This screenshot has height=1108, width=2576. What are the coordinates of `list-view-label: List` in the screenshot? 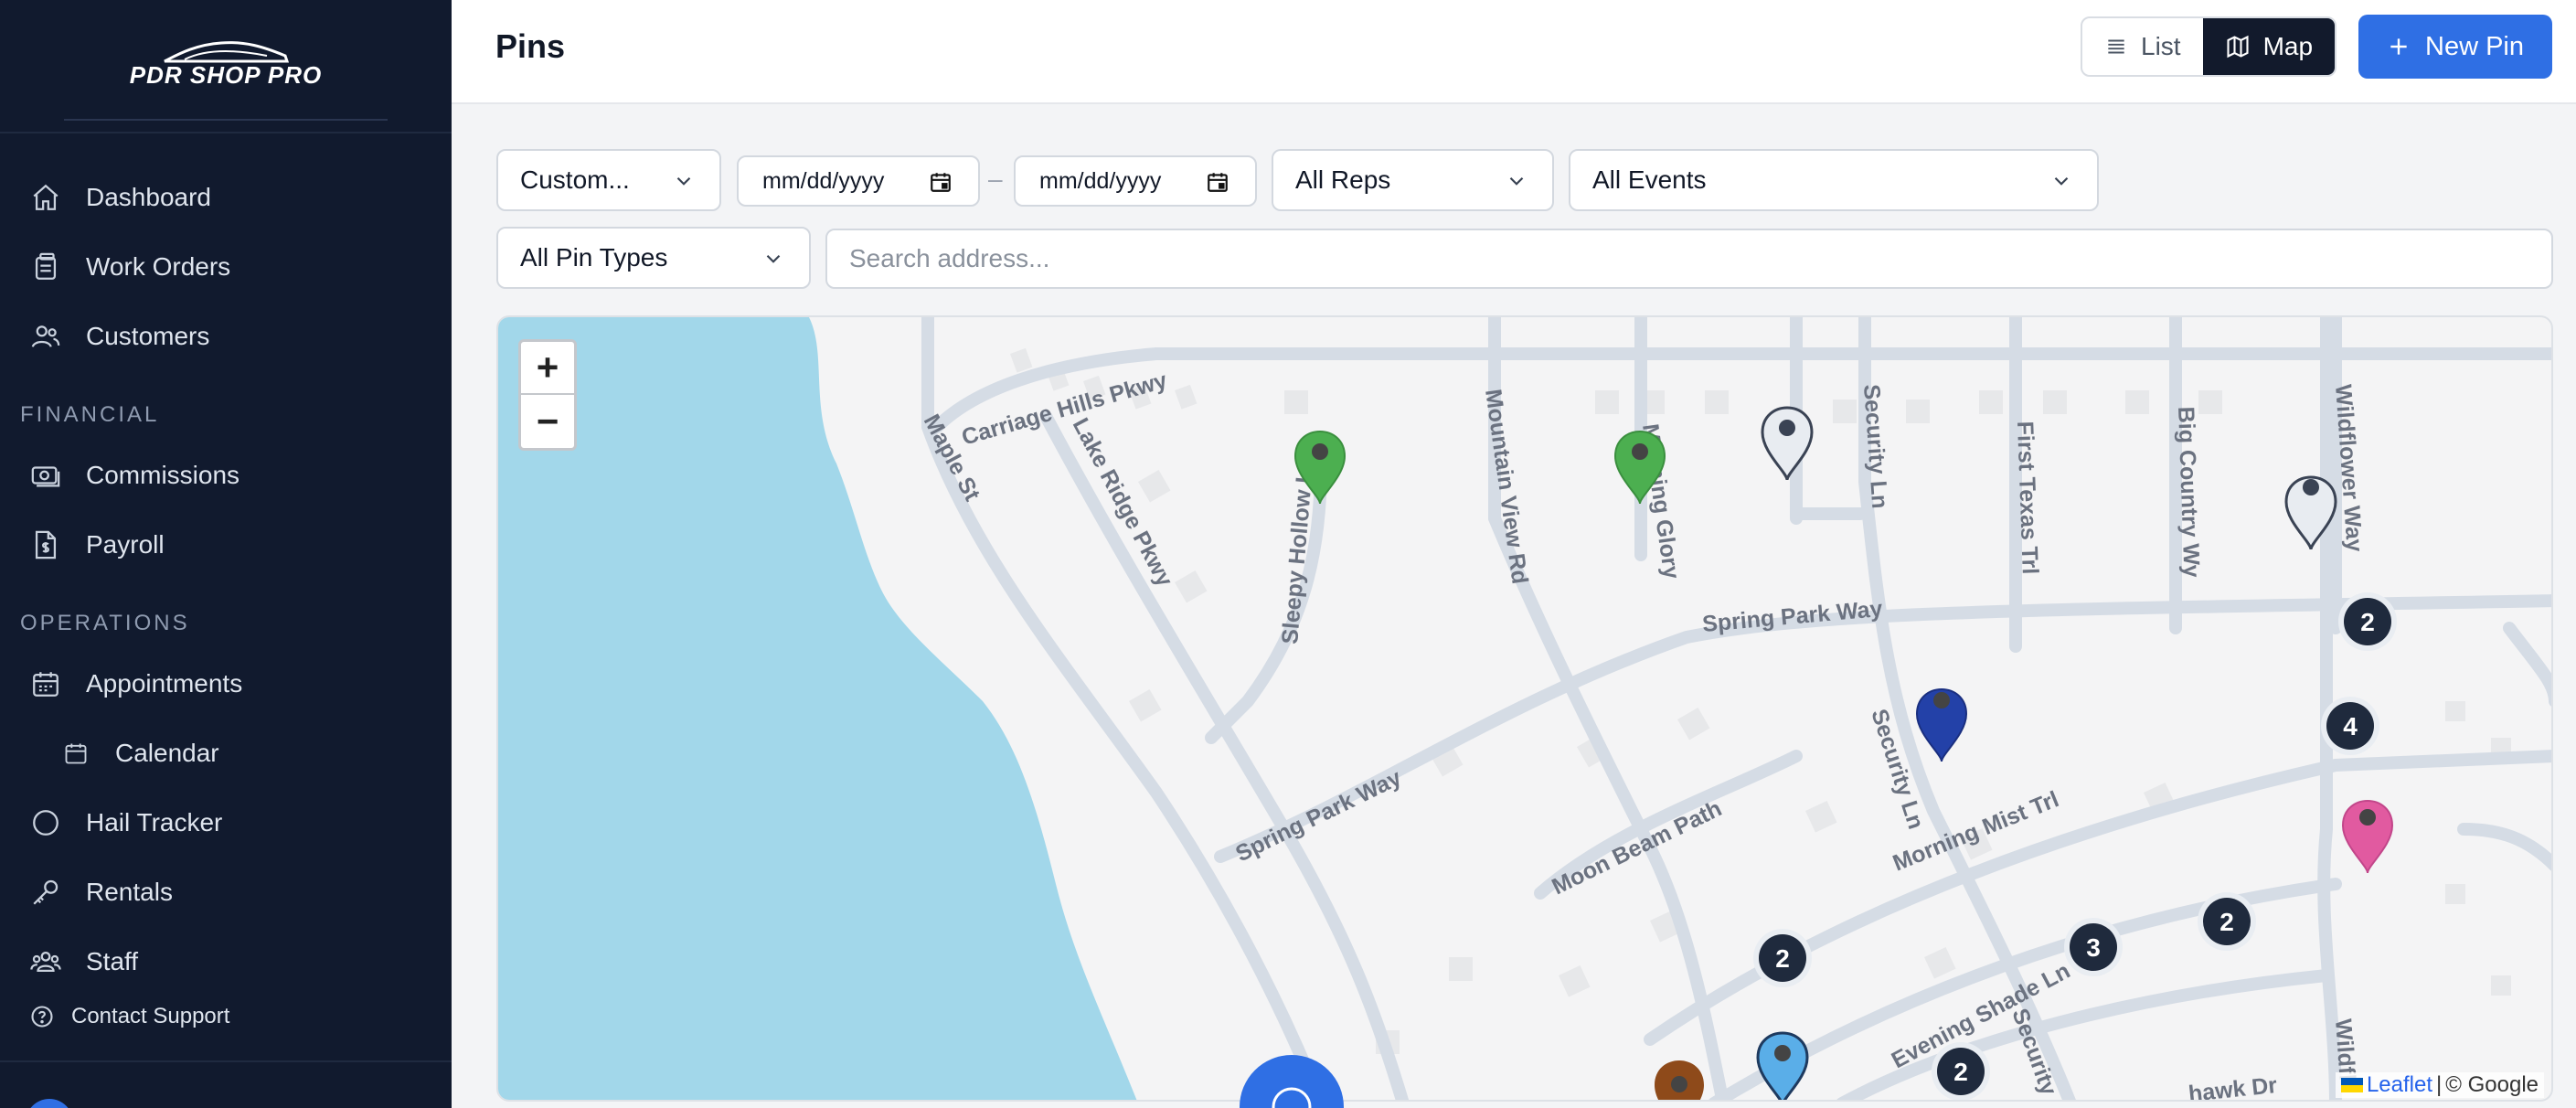 It's located at (2161, 46).